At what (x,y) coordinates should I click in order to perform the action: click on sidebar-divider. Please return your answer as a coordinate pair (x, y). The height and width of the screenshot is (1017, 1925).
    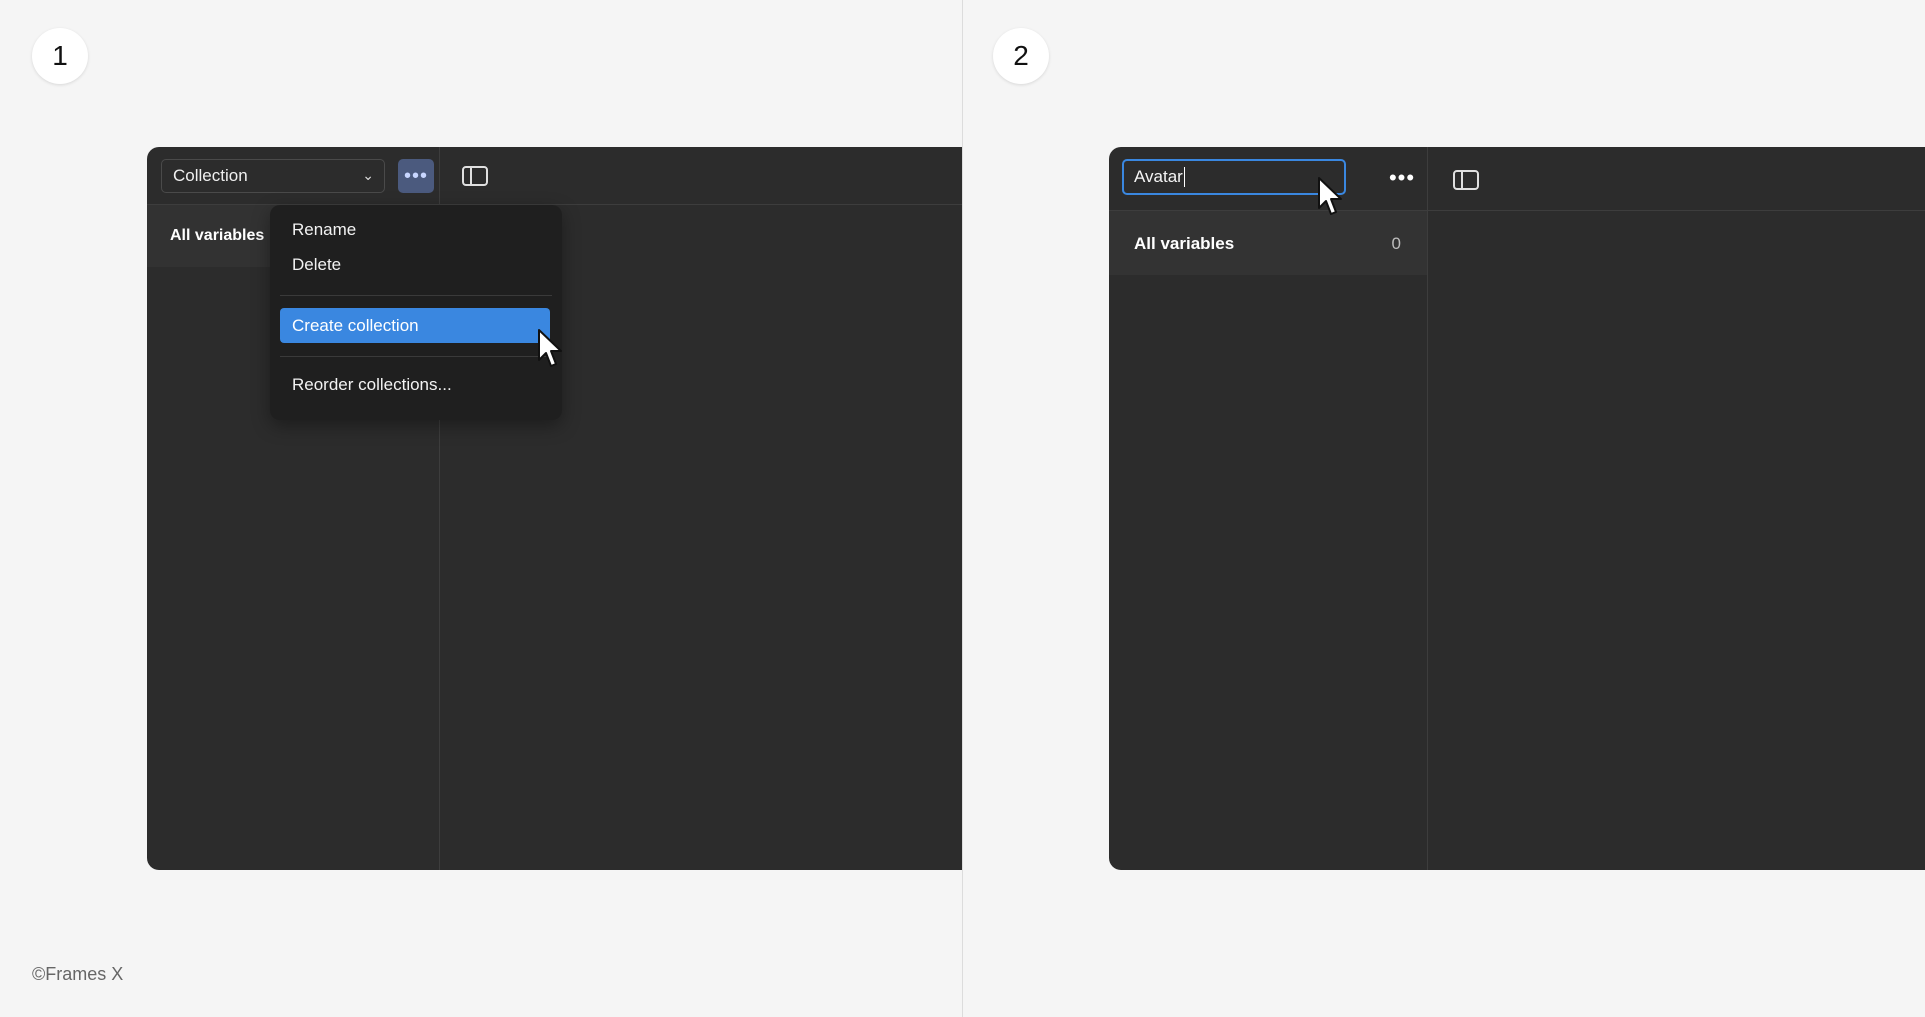
    Looking at the image, I should click on (1427, 508).